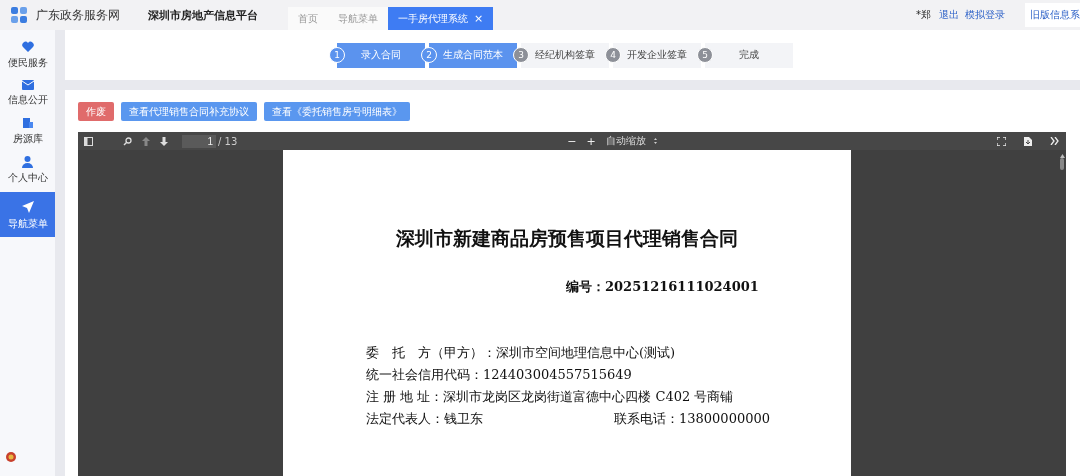  Describe the element at coordinates (78, 15) in the screenshot. I see `site-name: 广东政务服务网` at that location.